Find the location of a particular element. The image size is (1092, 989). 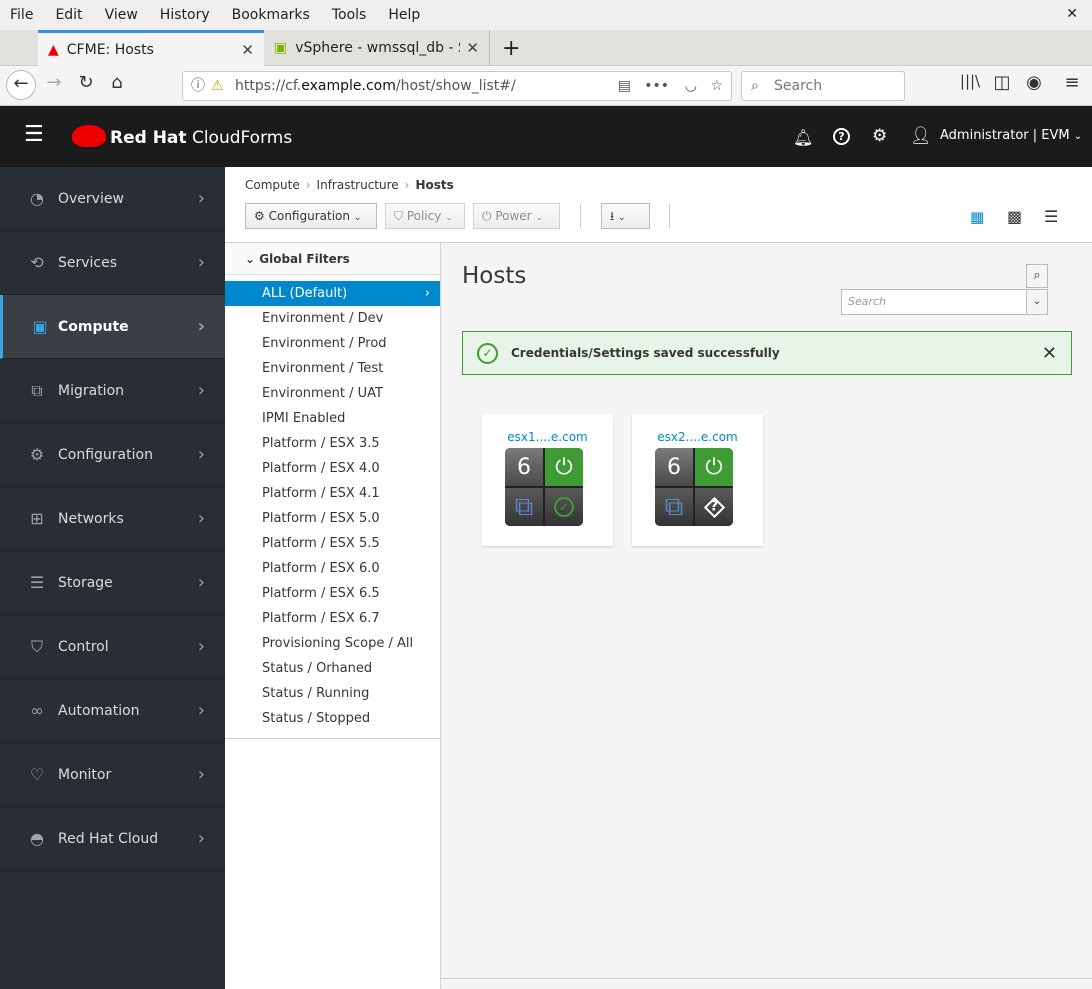

policy-button: ⛉ Policy ⌄ is located at coordinates (425, 216).